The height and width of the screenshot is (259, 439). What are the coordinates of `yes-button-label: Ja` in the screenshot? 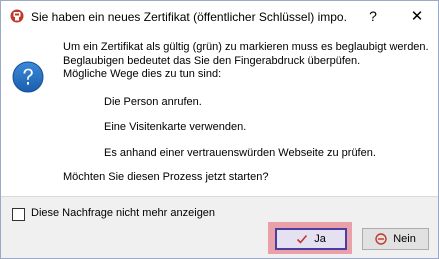 It's located at (320, 239).